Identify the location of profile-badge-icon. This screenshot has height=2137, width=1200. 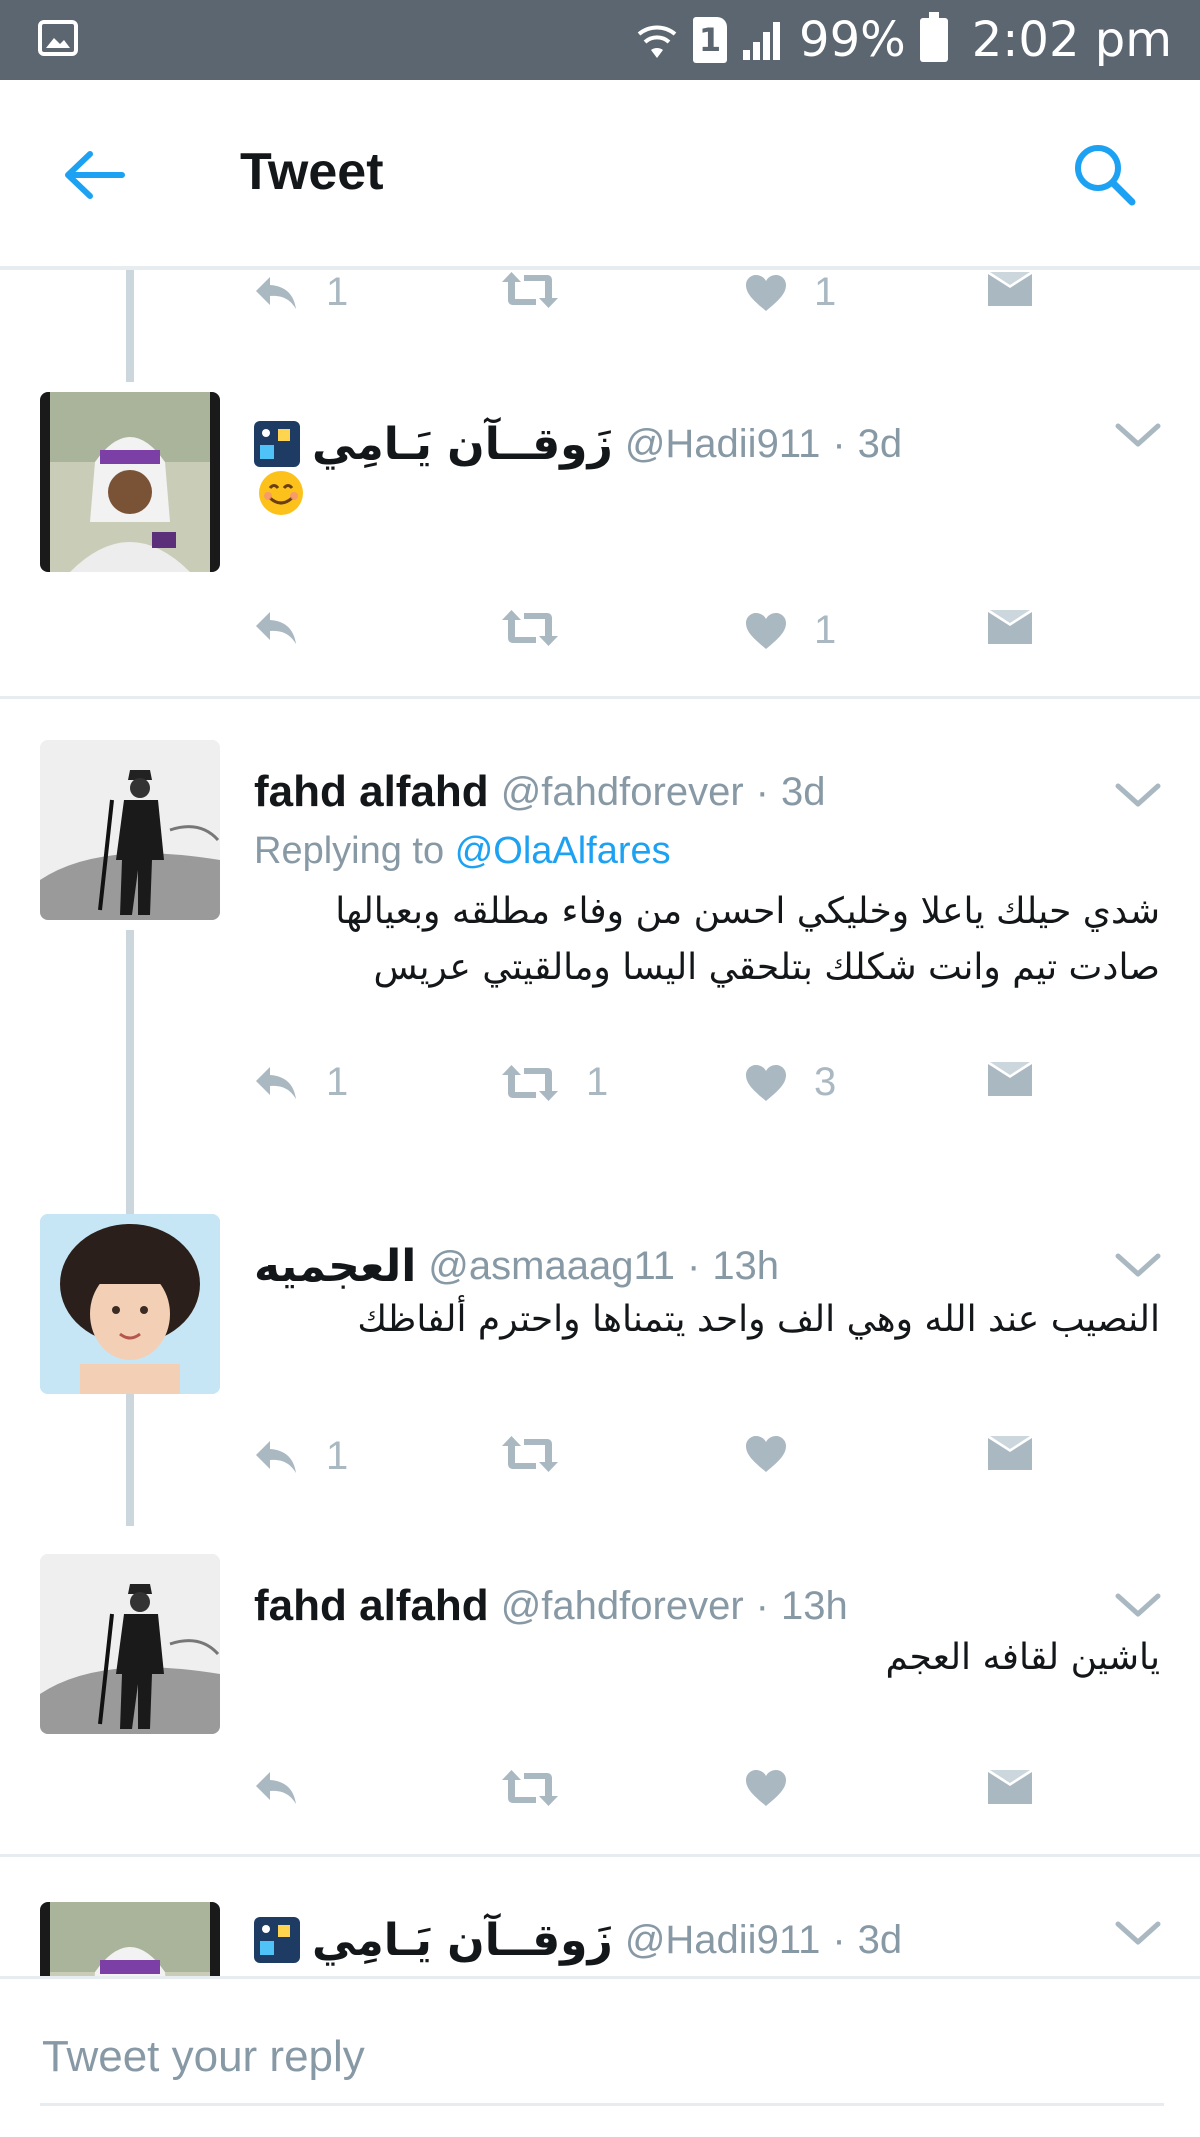
(277, 1940).